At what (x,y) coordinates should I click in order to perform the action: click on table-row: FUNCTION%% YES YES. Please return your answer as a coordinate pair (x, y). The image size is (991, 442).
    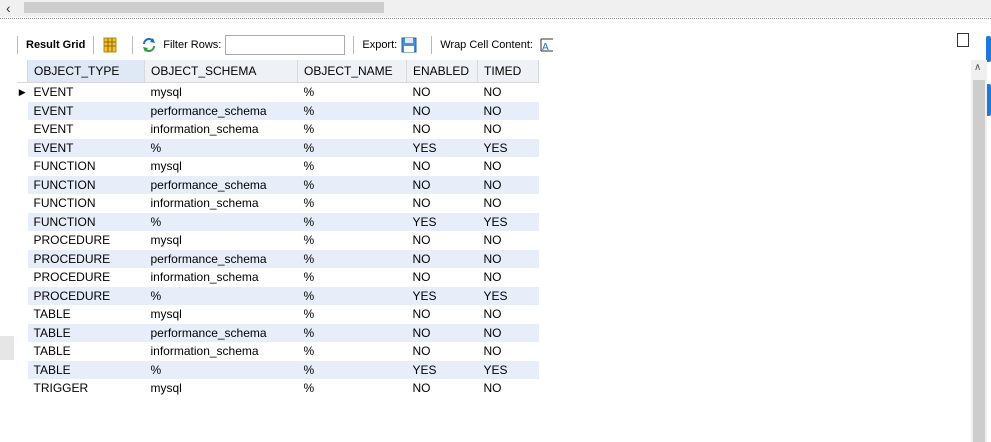
    Looking at the image, I should click on (278, 221).